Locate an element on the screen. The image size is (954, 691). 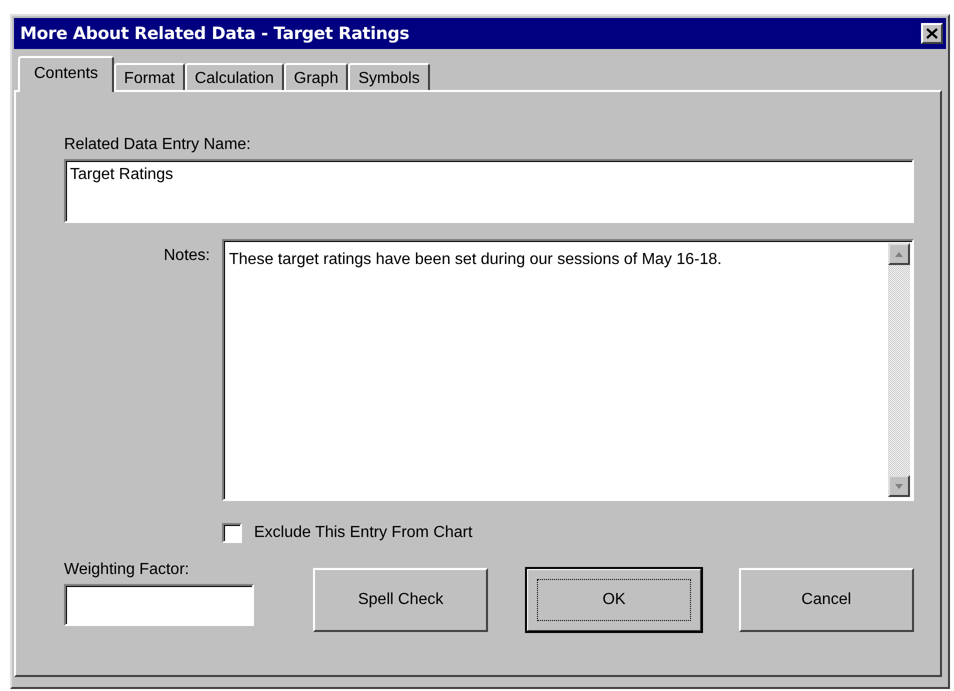
close-icon is located at coordinates (932, 33).